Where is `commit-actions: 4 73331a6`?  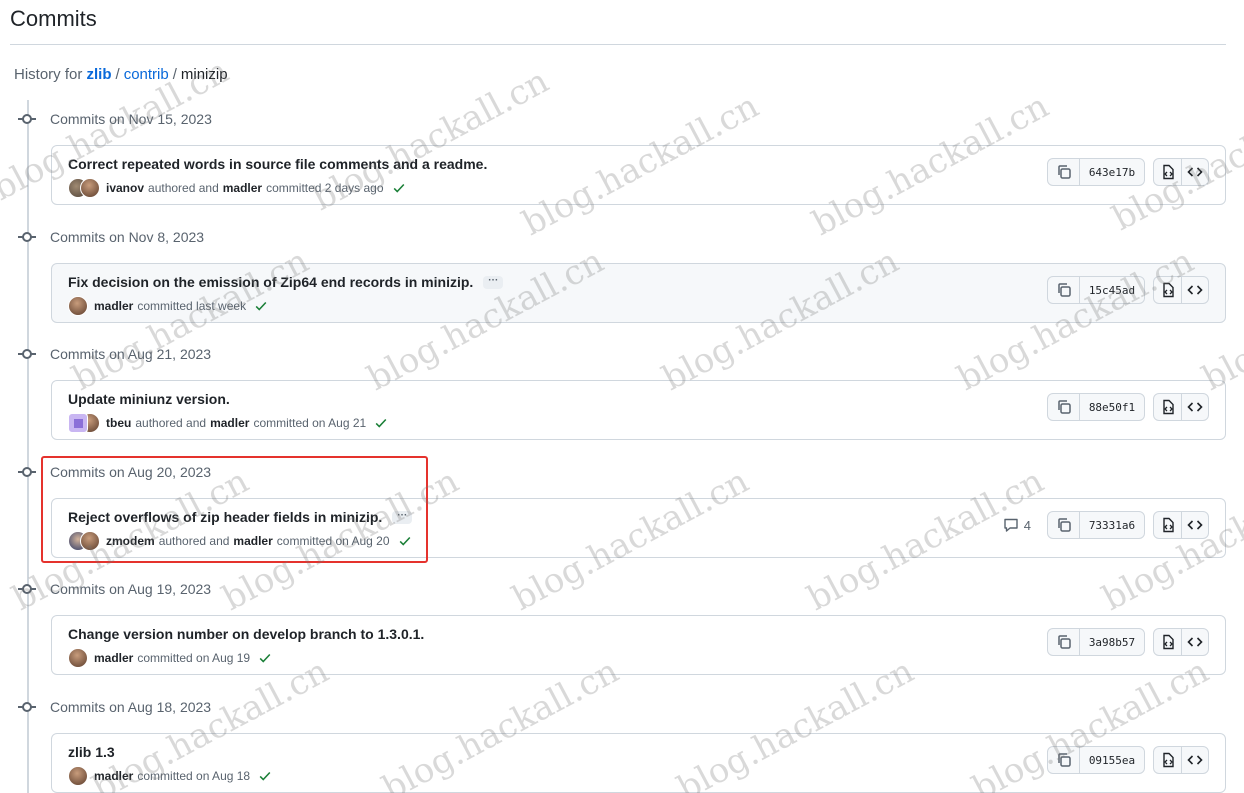
commit-actions: 4 73331a6 is located at coordinates (1106, 525).